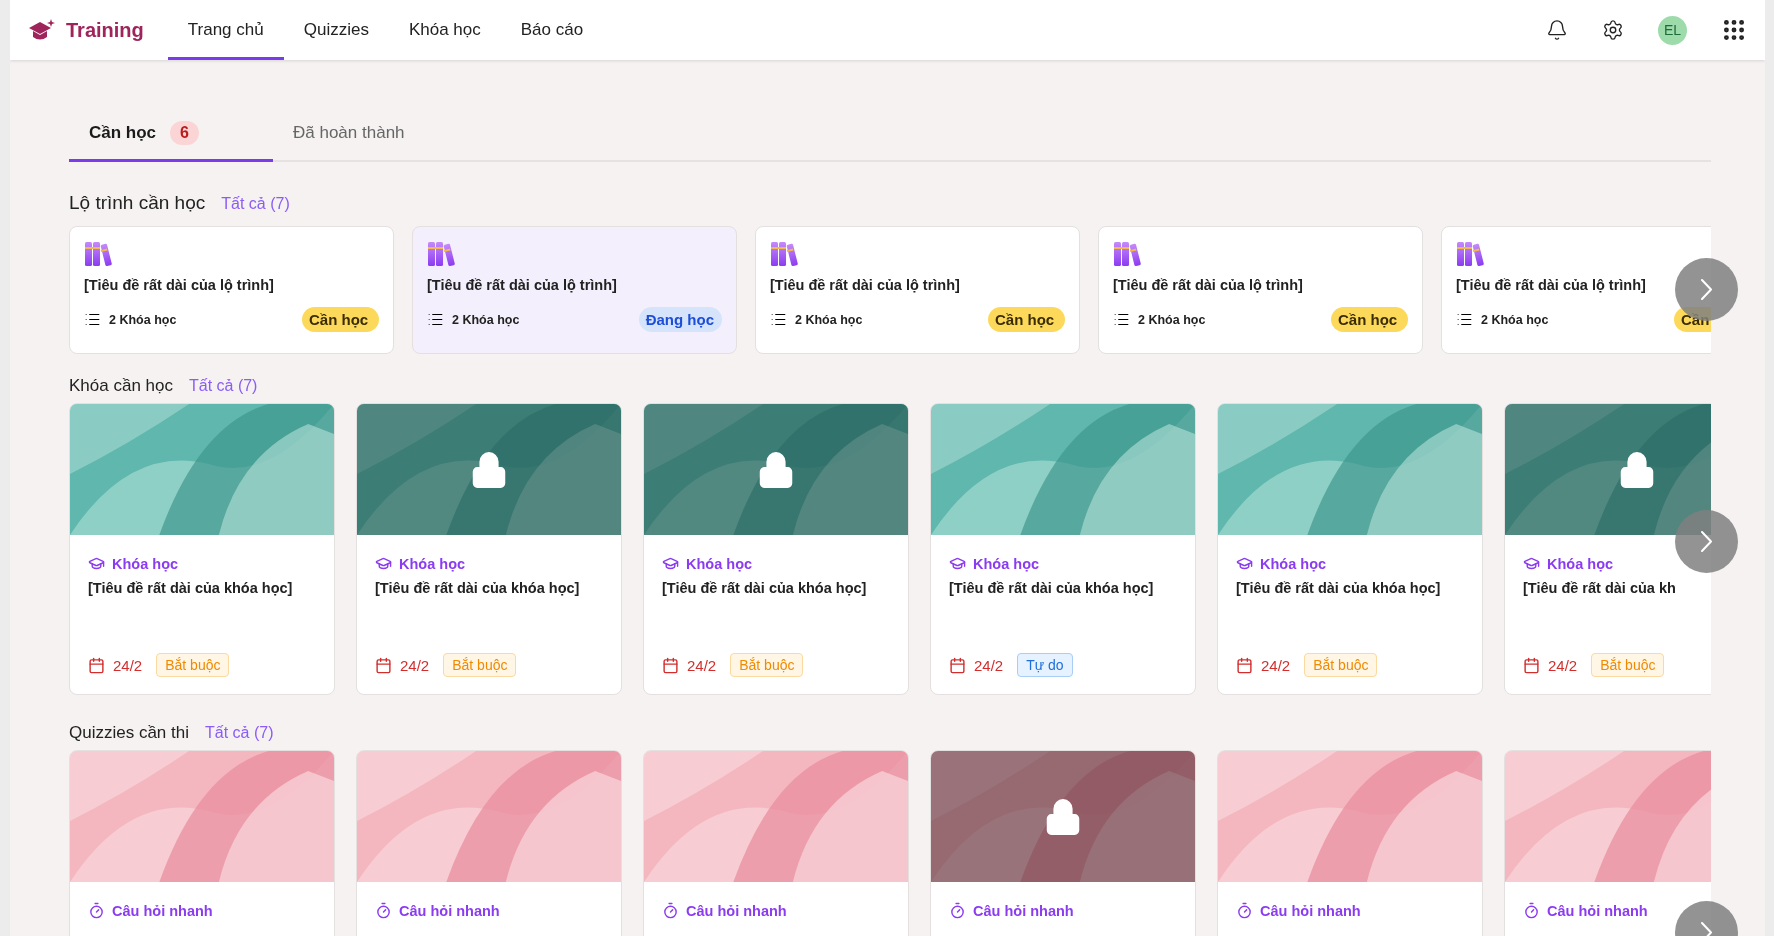  What do you see at coordinates (1734, 30) in the screenshot?
I see `apps-menu-icon` at bounding box center [1734, 30].